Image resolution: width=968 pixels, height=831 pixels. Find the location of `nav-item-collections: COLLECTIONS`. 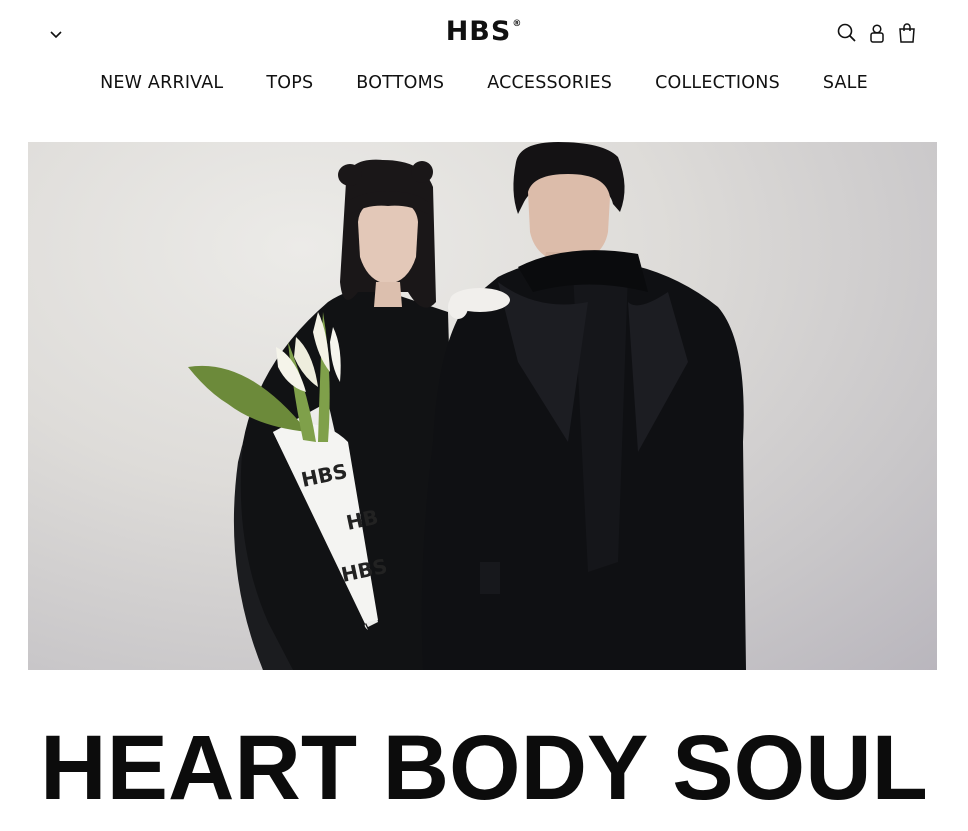

nav-item-collections: COLLECTIONS is located at coordinates (717, 83).